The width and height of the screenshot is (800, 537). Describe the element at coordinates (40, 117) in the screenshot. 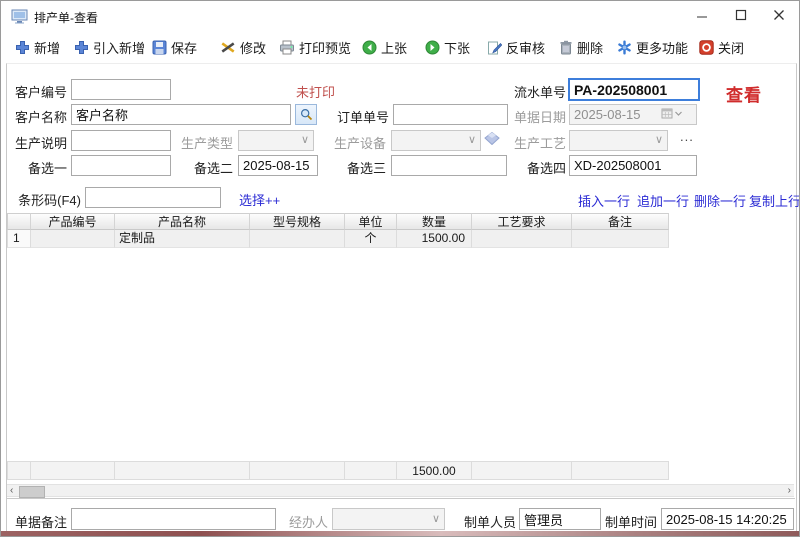

I see `customer-name-label: 客户名称` at that location.